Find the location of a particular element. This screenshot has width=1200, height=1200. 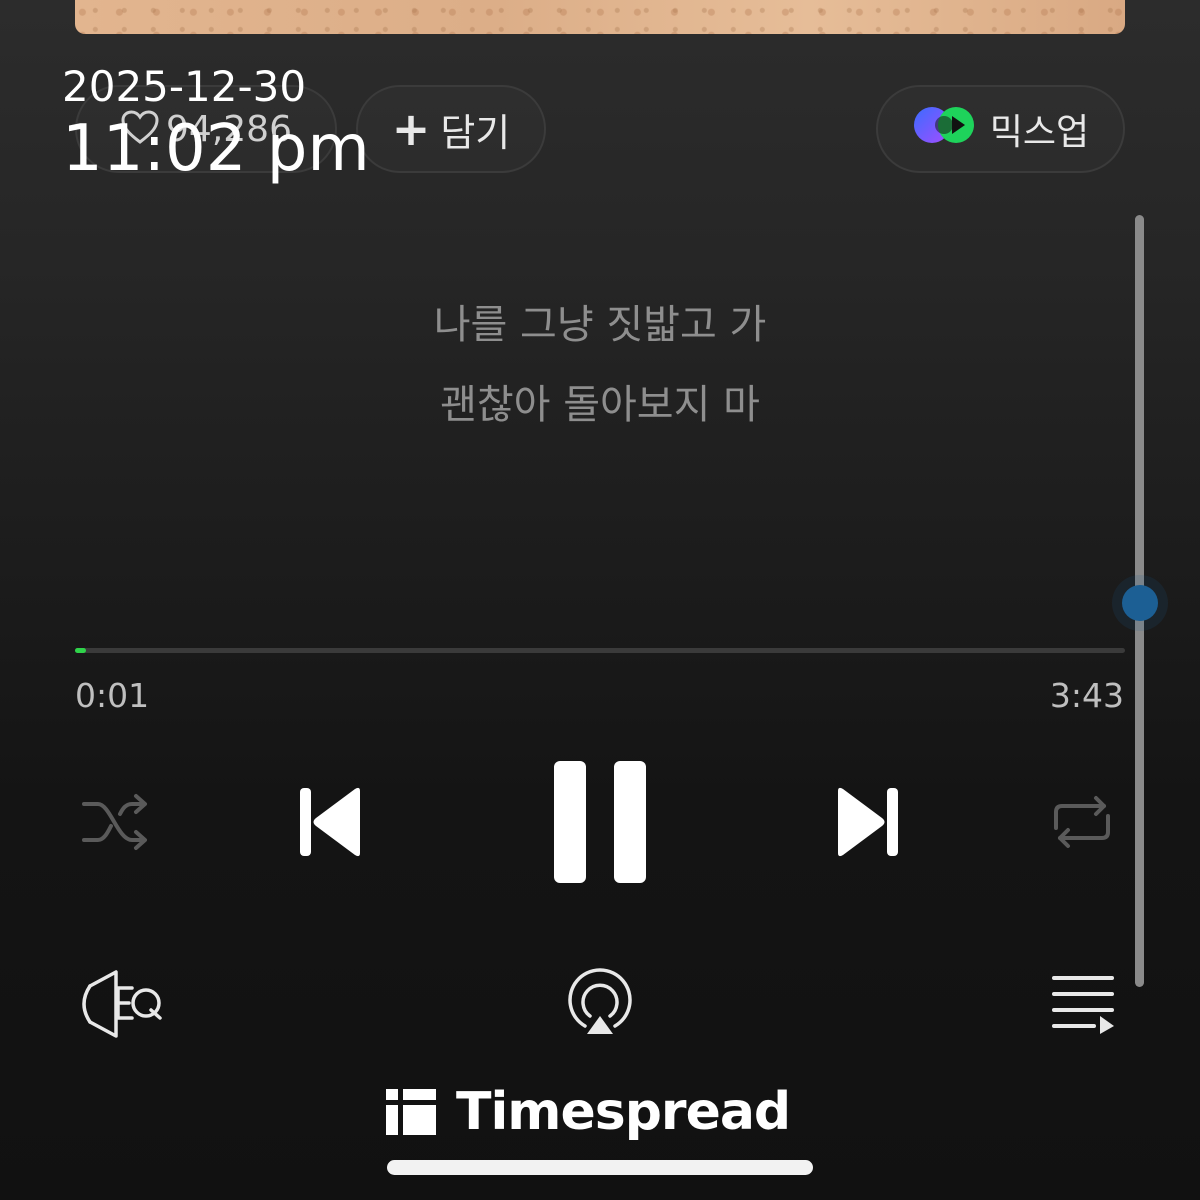

lyric-line: 나를 그냥 짓밟고 가 is located at coordinates (600, 325).